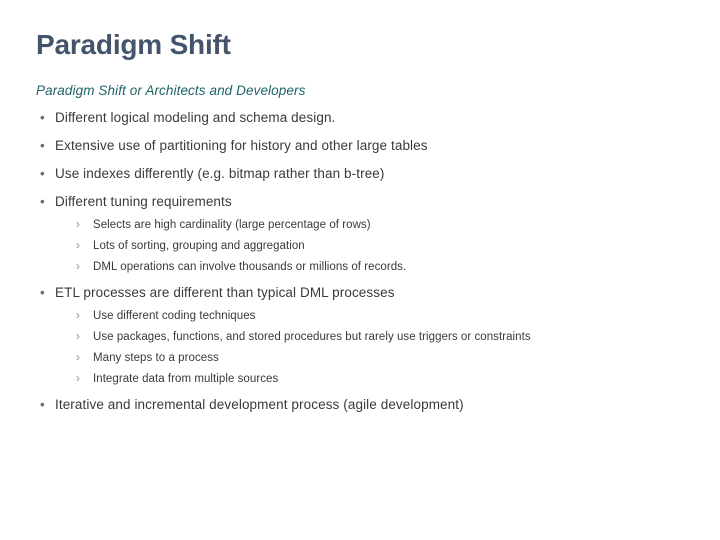 Image resolution: width=720 pixels, height=540 pixels. What do you see at coordinates (380, 379) in the screenshot?
I see `sub-list-item: › Integrate data from multiple sources` at bounding box center [380, 379].